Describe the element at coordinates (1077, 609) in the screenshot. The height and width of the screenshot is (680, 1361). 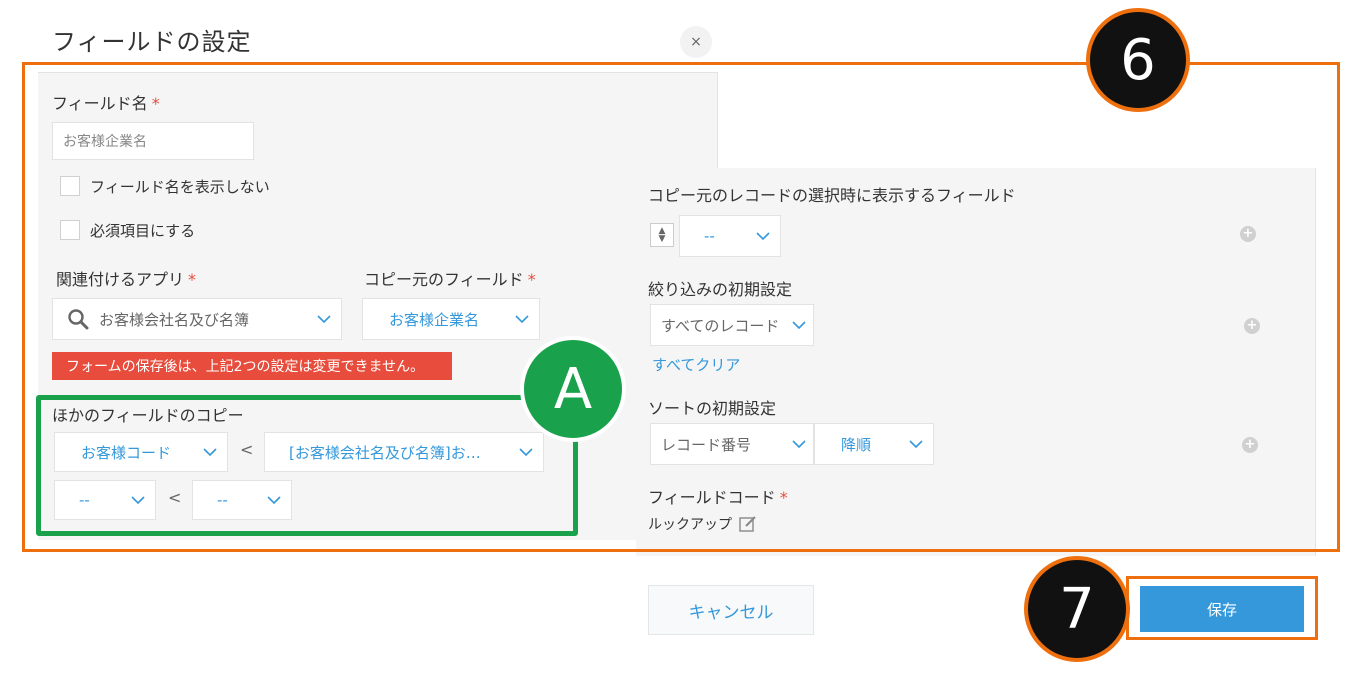
I see `annotation-badge-7: 7` at that location.